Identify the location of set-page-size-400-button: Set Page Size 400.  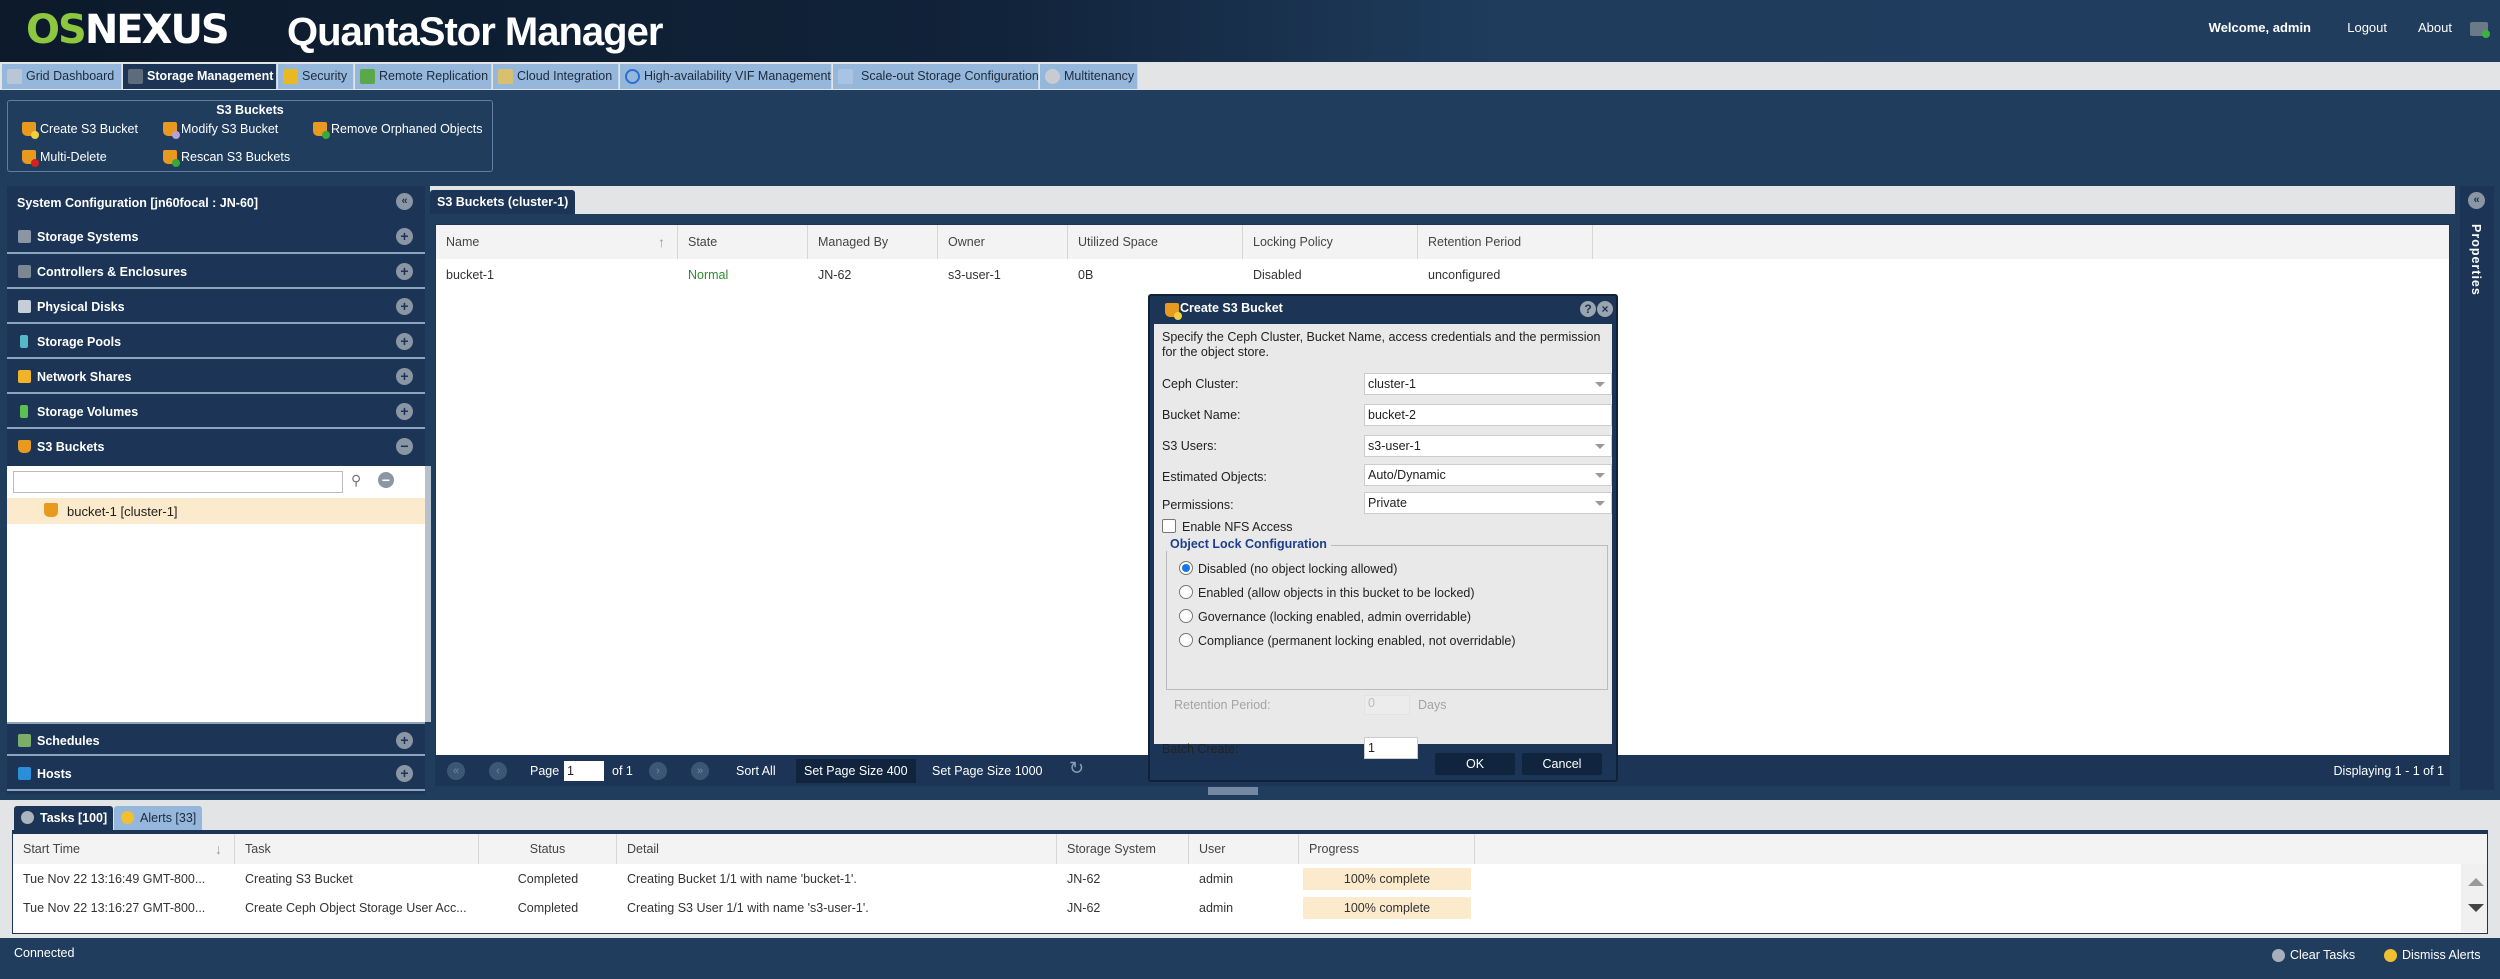
(856, 771).